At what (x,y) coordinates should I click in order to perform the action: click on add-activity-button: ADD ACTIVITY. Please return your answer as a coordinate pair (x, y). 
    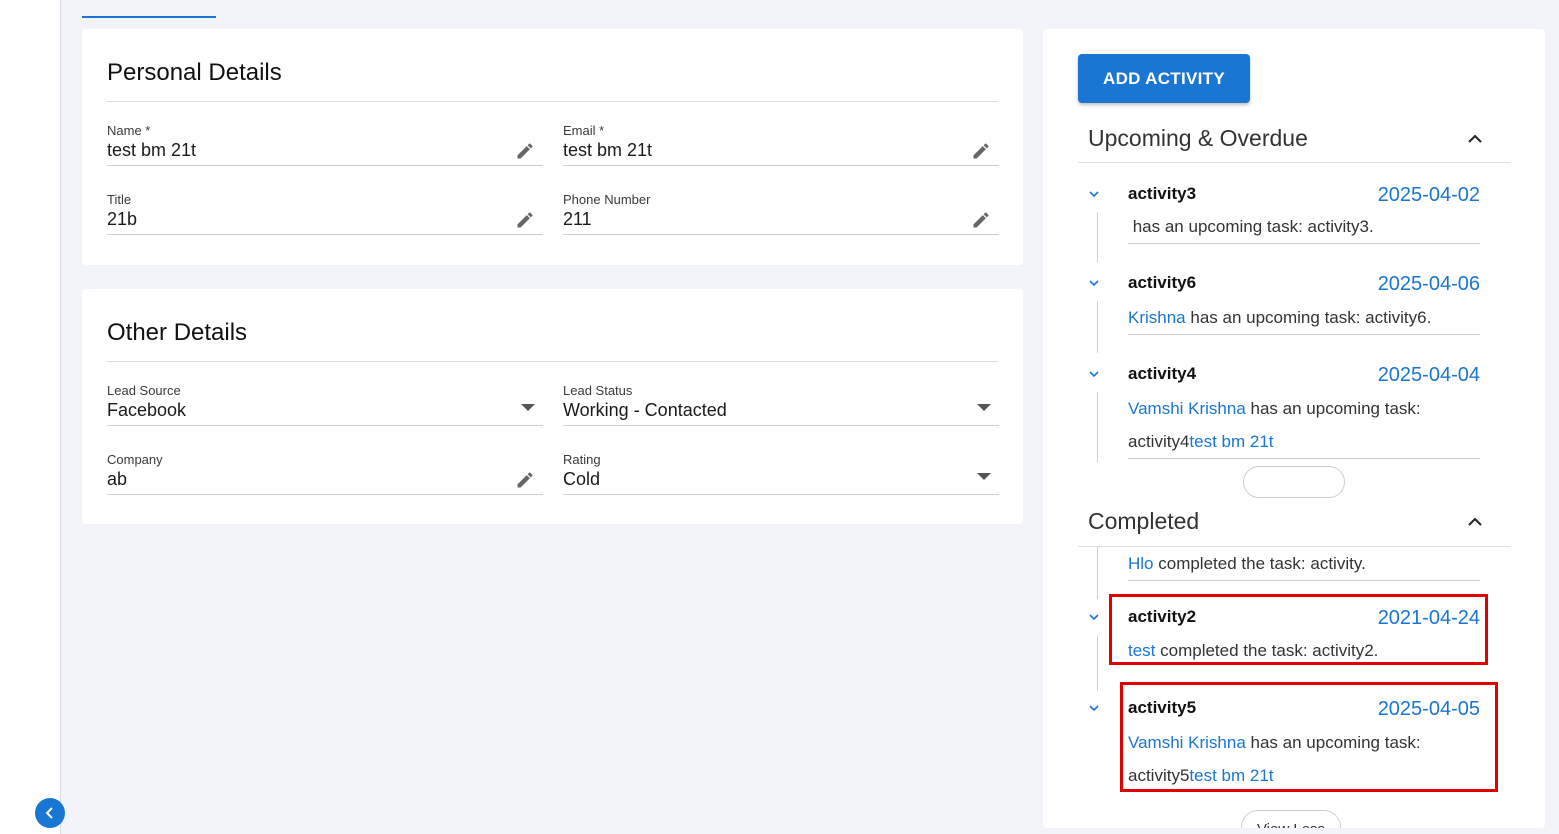
    Looking at the image, I should click on (1164, 78).